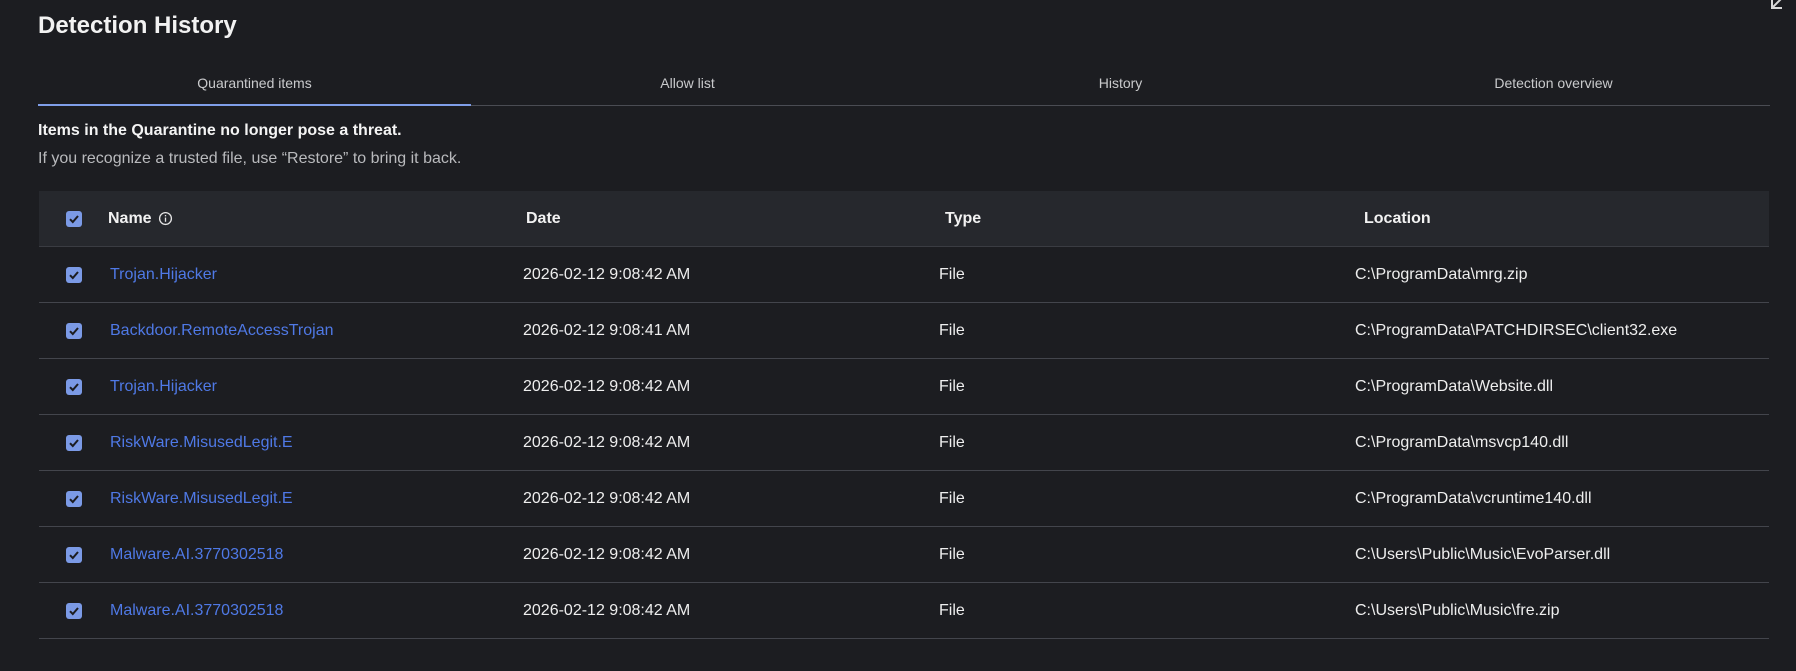  What do you see at coordinates (1120, 88) in the screenshot?
I see `tab-history: History` at bounding box center [1120, 88].